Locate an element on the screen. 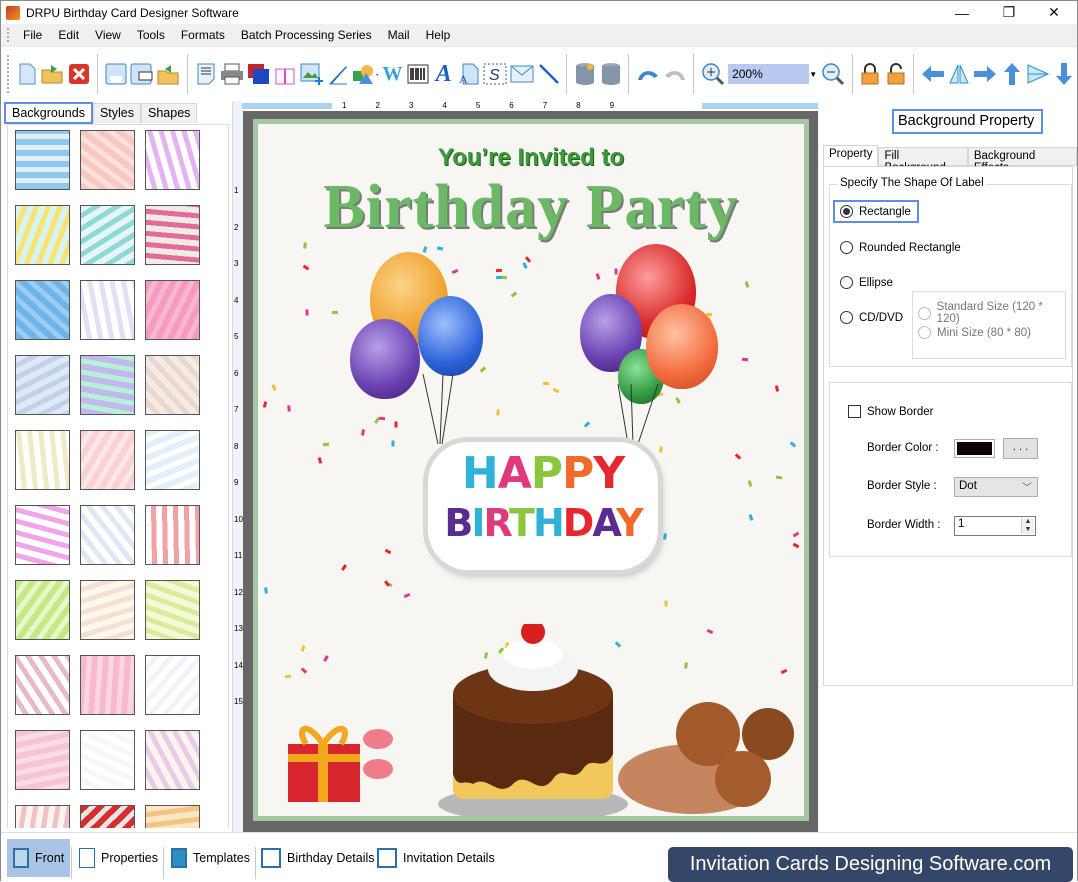 Image resolution: width=1078 pixels, height=882 pixels. lock-icon is located at coordinates (870, 74).